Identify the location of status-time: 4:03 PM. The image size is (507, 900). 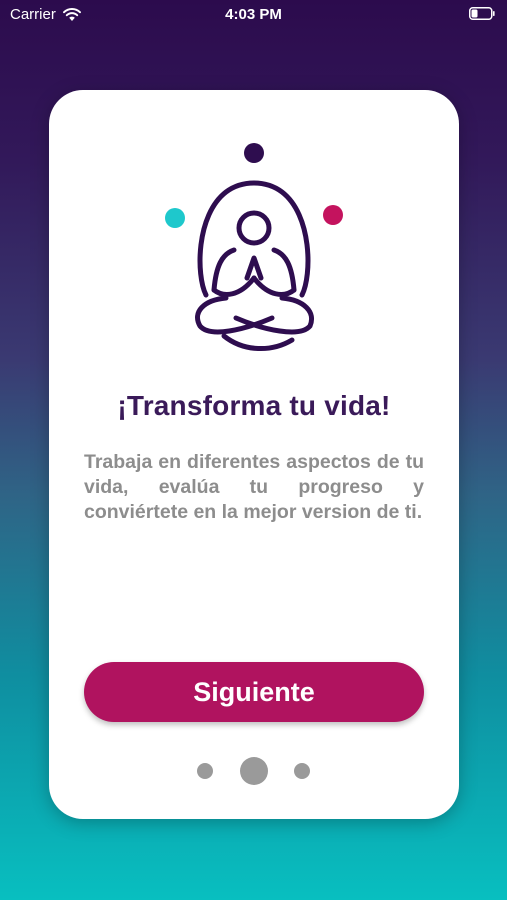
(253, 14).